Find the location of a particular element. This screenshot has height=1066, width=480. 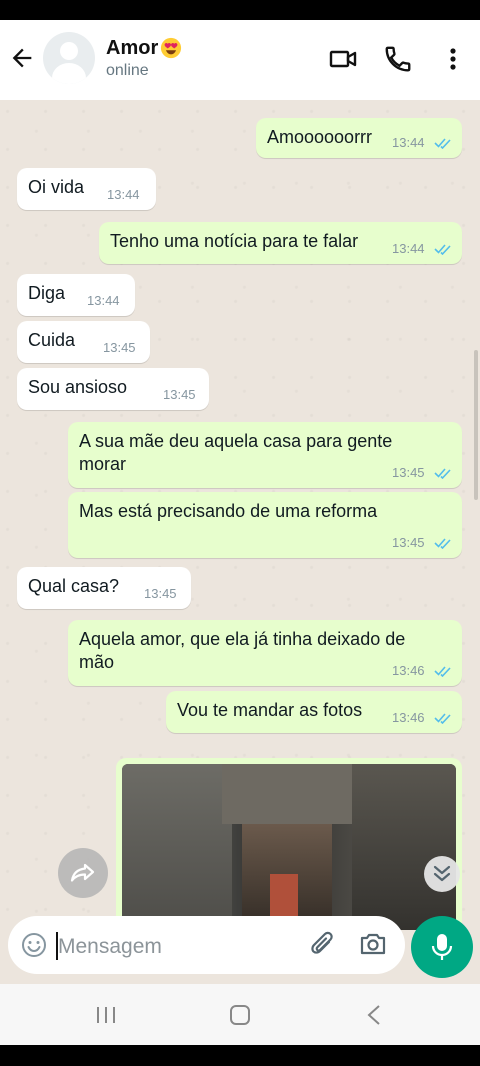

message-text: Oi vida is located at coordinates (56, 187).